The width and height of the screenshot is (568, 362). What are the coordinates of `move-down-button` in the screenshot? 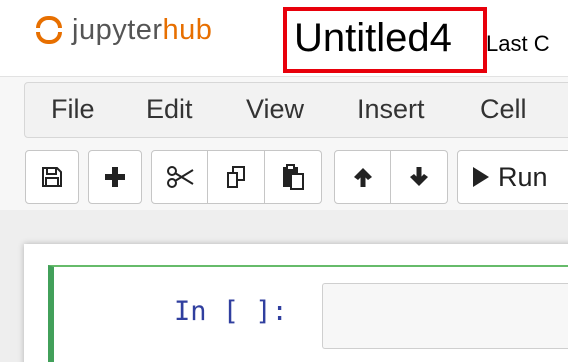 It's located at (419, 177).